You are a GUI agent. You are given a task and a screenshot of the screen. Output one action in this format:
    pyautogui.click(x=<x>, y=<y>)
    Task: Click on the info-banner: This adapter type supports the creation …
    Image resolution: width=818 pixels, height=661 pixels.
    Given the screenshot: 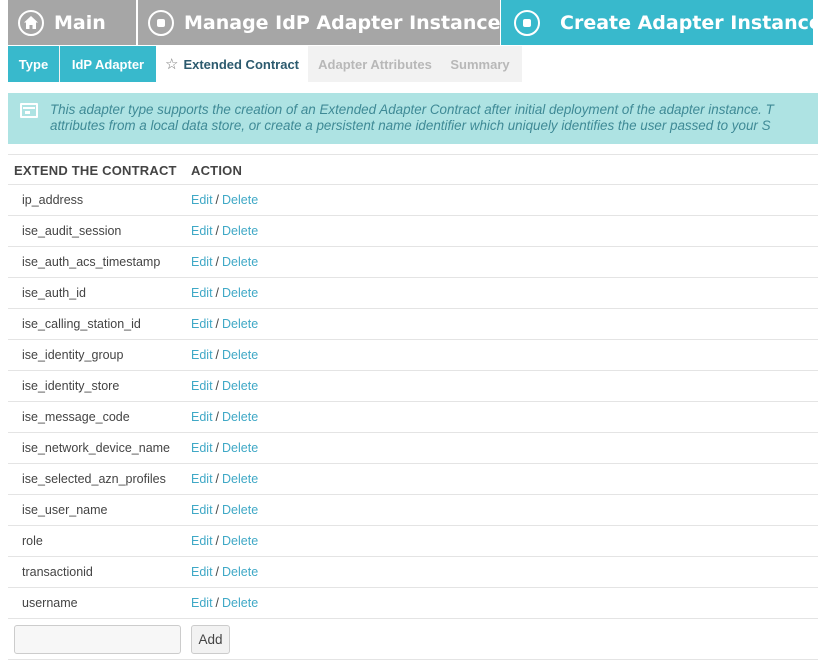 What is the action you would take?
    pyautogui.click(x=413, y=118)
    